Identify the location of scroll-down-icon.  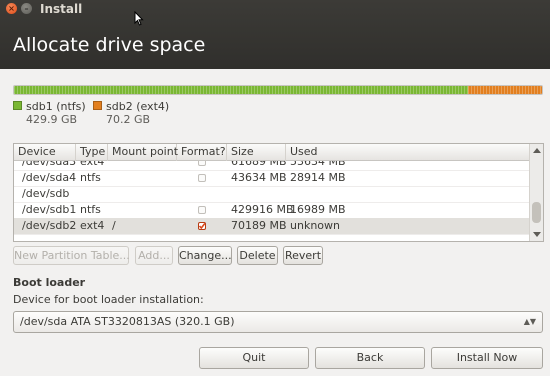
(537, 234).